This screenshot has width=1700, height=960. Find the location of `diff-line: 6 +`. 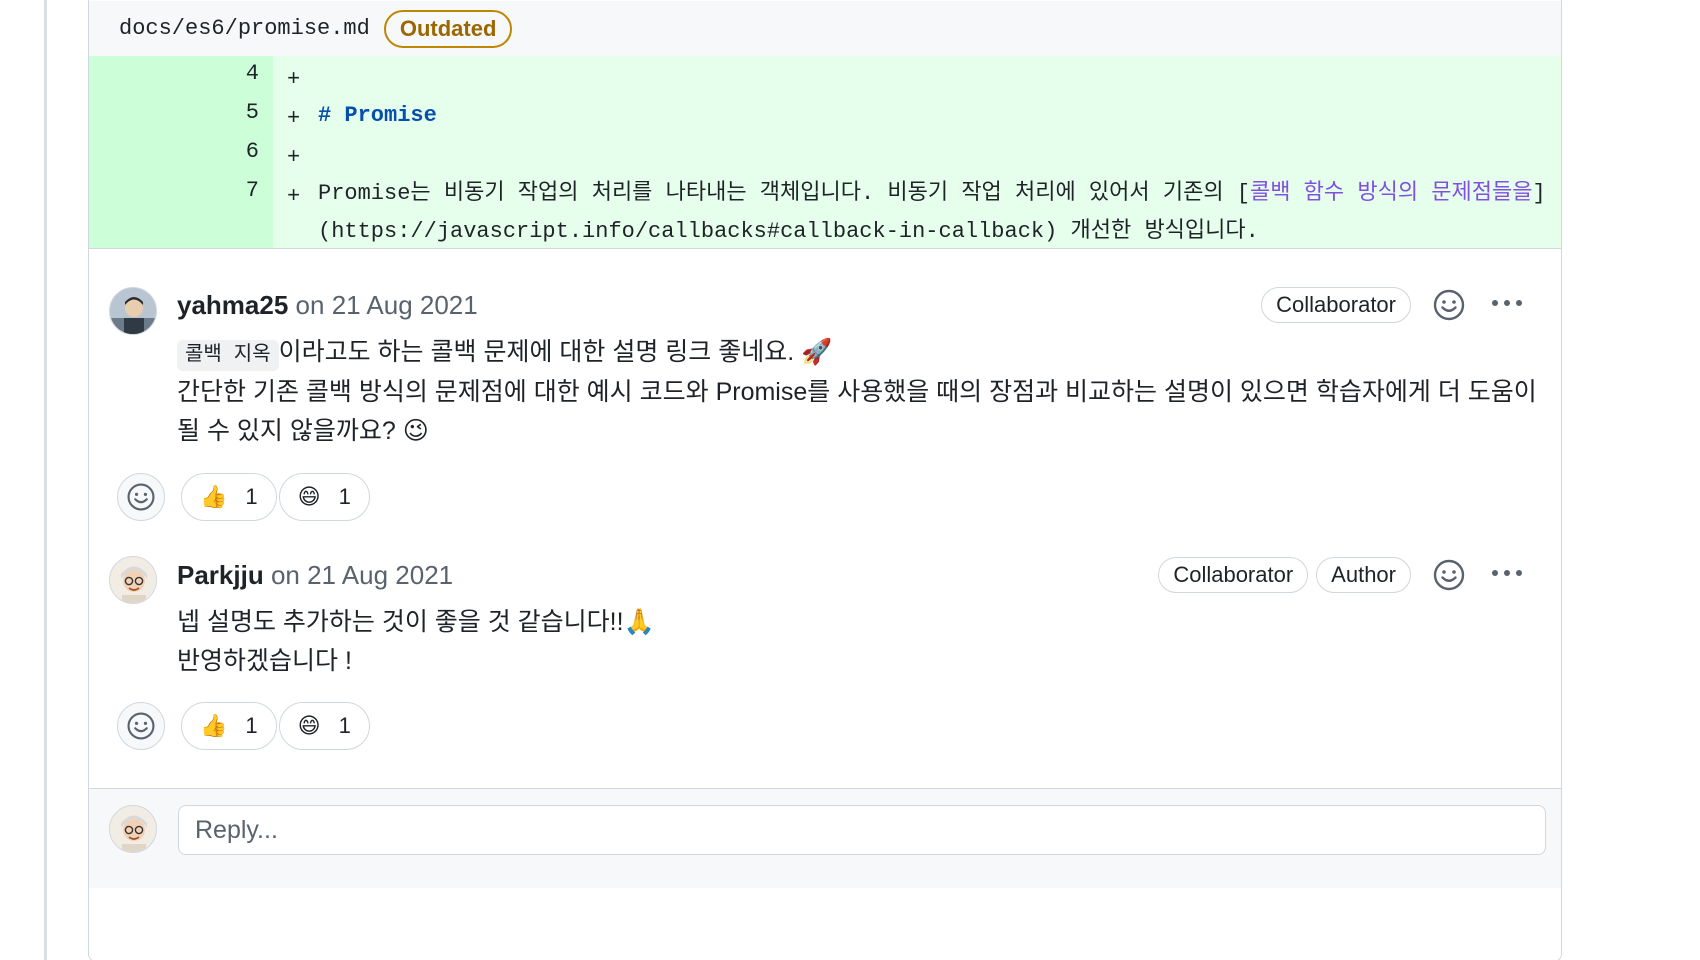

diff-line: 6 + is located at coordinates (825, 153).